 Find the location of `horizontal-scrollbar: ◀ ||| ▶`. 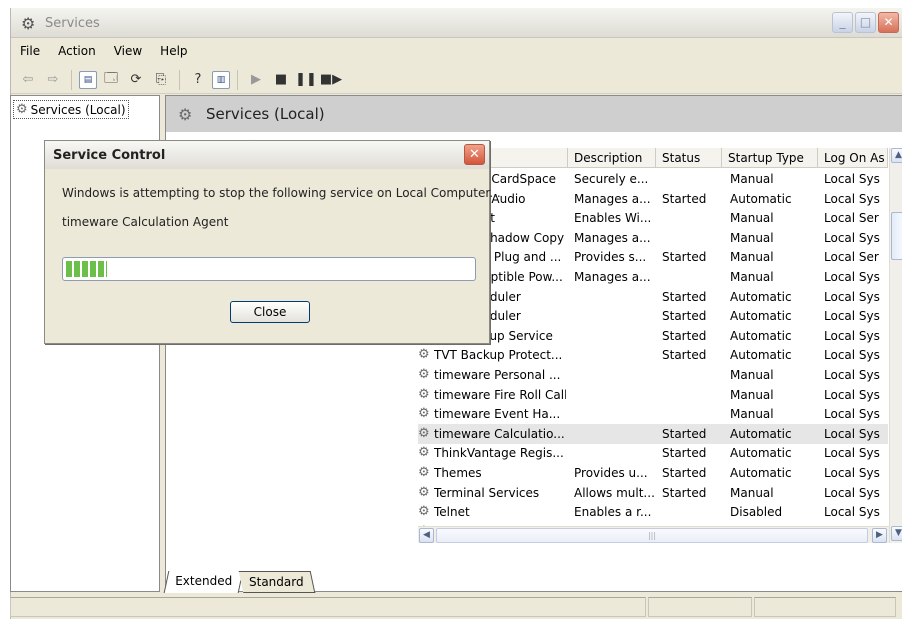

horizontal-scrollbar: ◀ ||| ▶ is located at coordinates (653, 534).